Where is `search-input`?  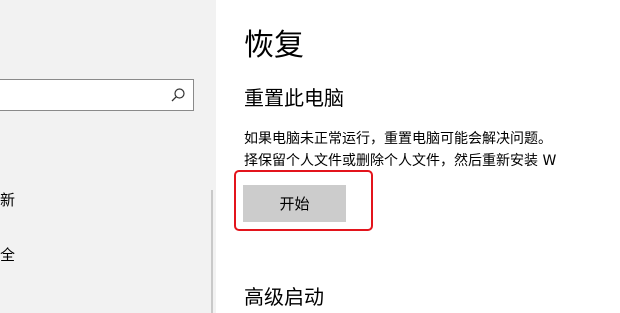 search-input is located at coordinates (97, 95).